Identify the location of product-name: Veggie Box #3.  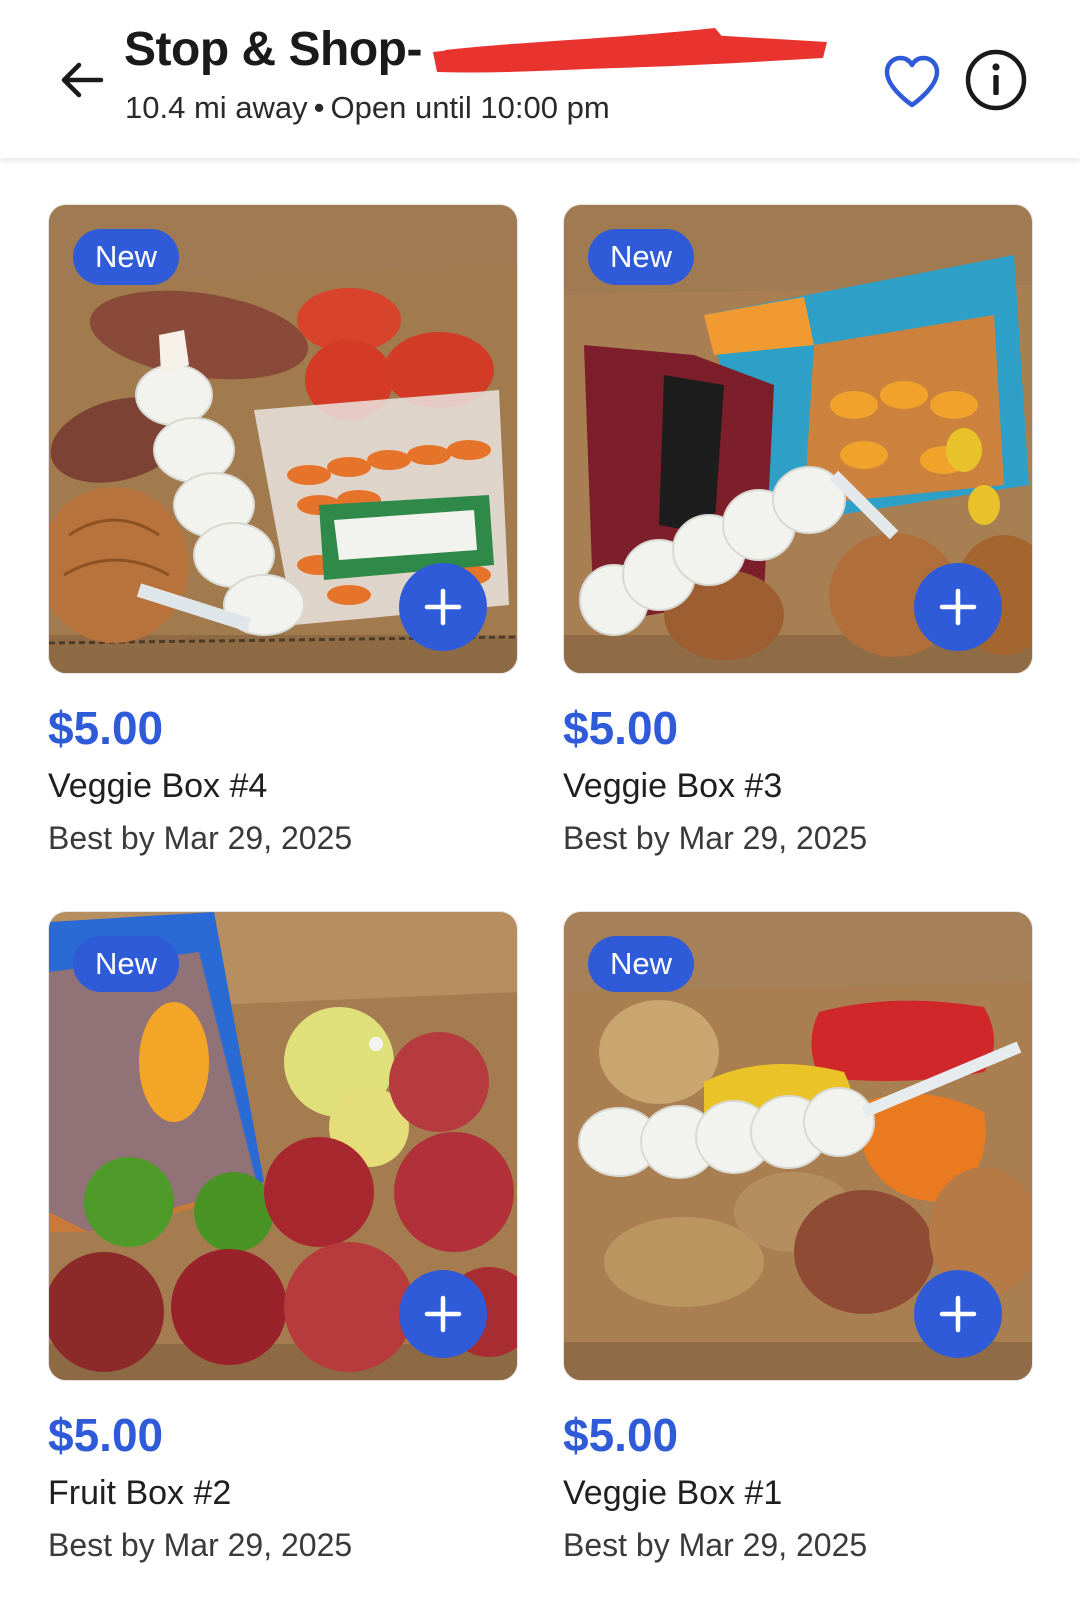
(673, 786).